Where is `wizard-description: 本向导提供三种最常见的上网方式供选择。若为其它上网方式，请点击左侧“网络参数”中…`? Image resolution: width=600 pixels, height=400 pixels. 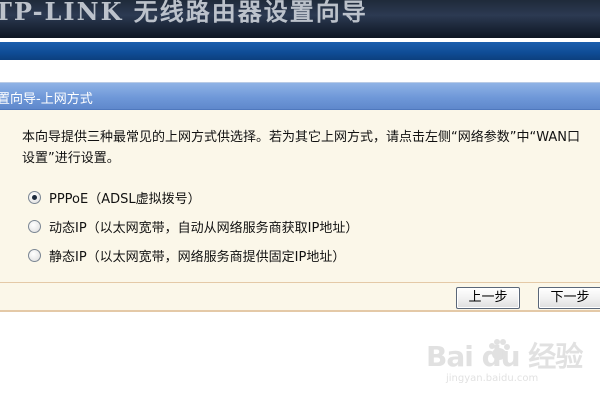 wizard-description: 本向导提供三种最常见的上网方式供选择。若为其它上网方式，请点击左侧“网络参数”中… is located at coordinates (301, 148).